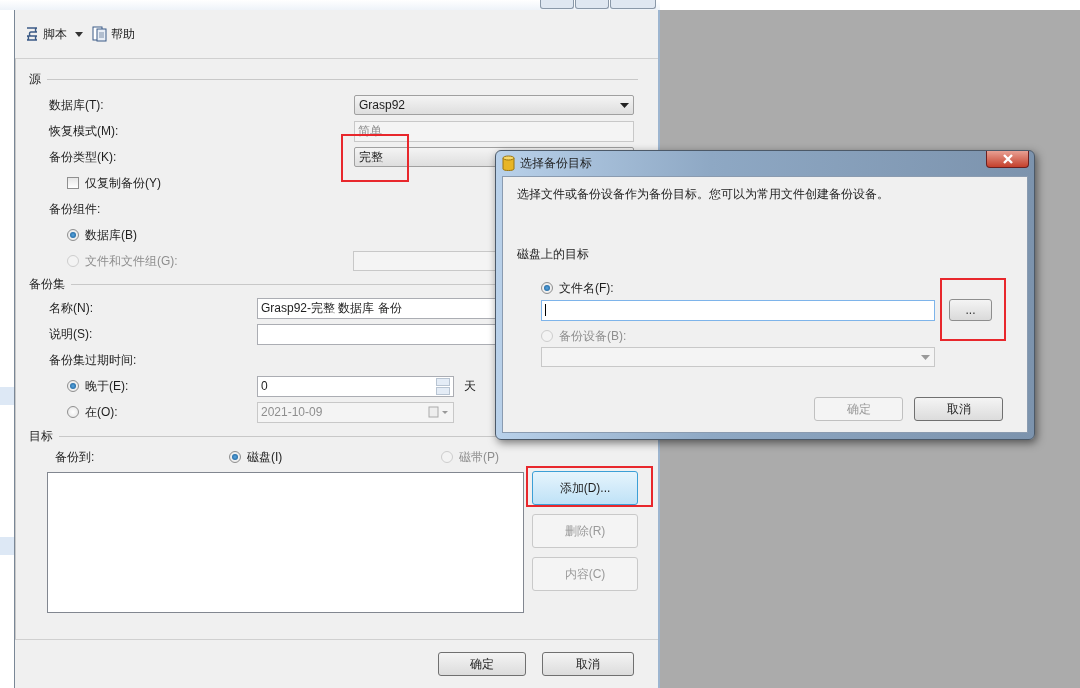 Image resolution: width=1080 pixels, height=688 pixels. Describe the element at coordinates (75, 457) in the screenshot. I see `field-label: 备份到:` at that location.